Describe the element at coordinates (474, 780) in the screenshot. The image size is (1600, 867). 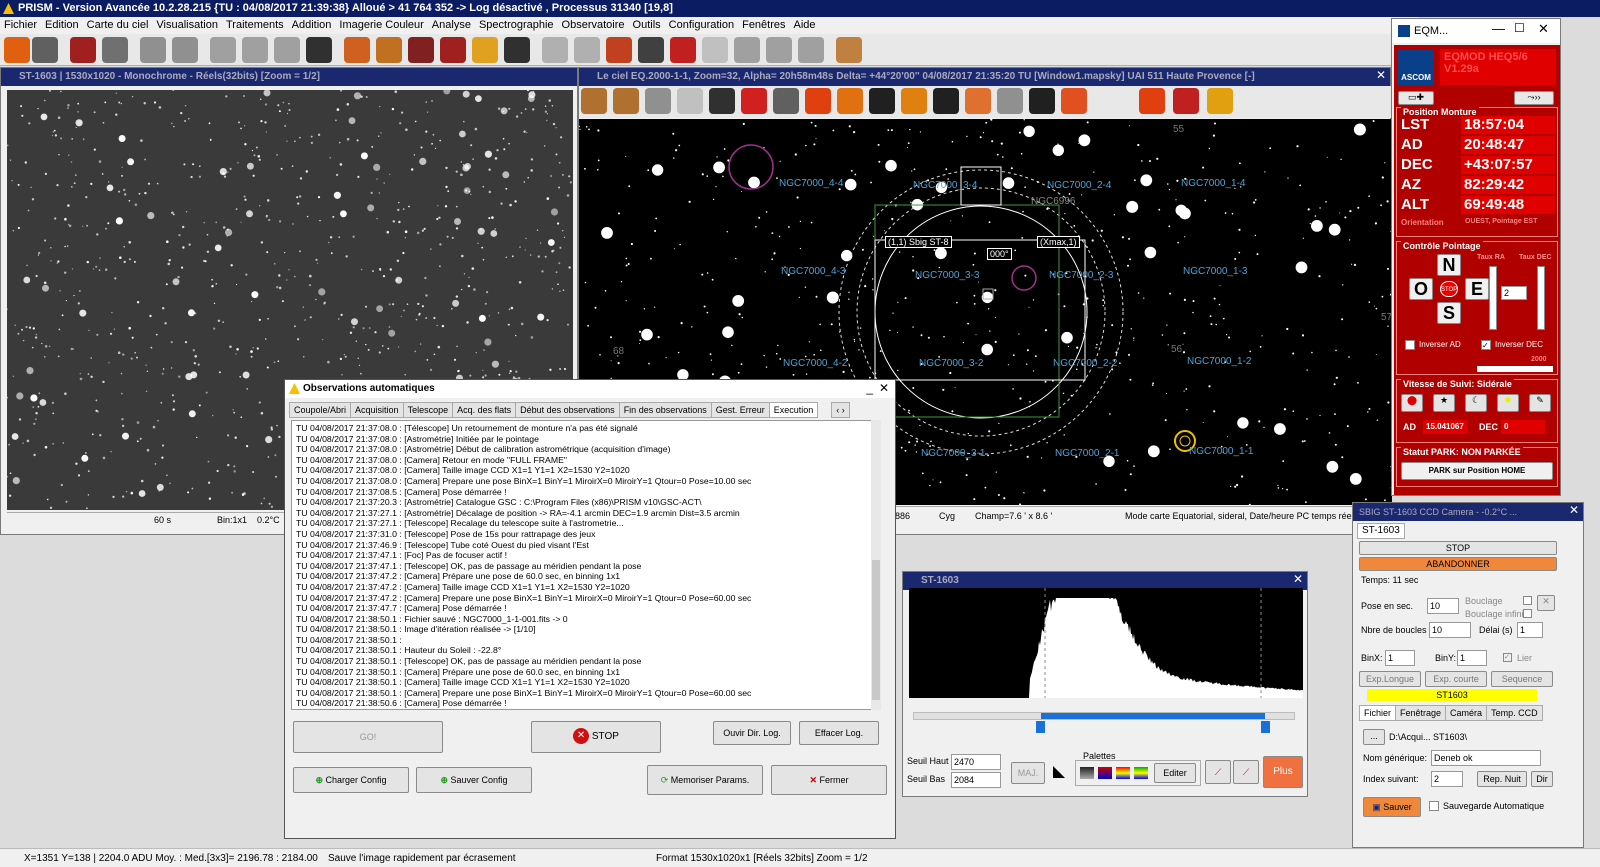
I see `save-config-button: ⊕ Sauver Config` at that location.